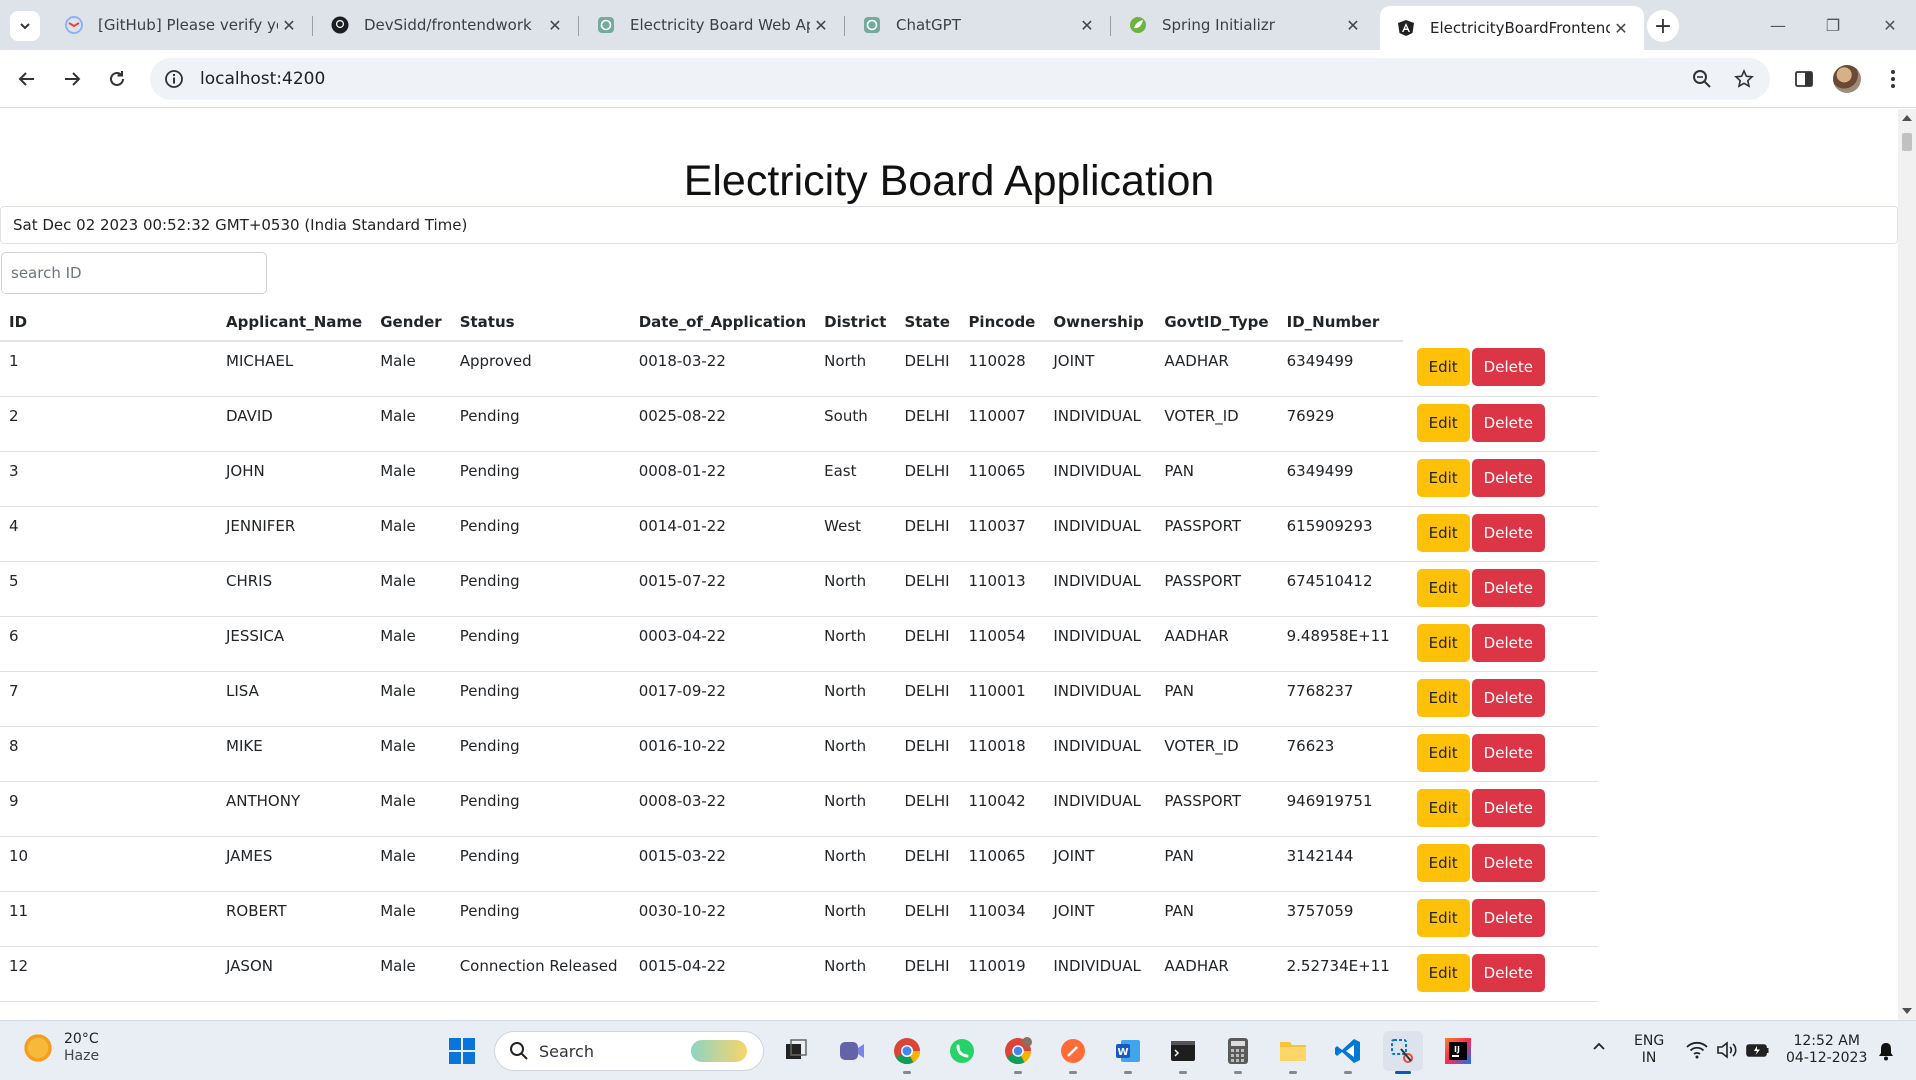 The width and height of the screenshot is (1916, 1080). I want to click on taskbar-app-vscode, so click(1348, 1052).